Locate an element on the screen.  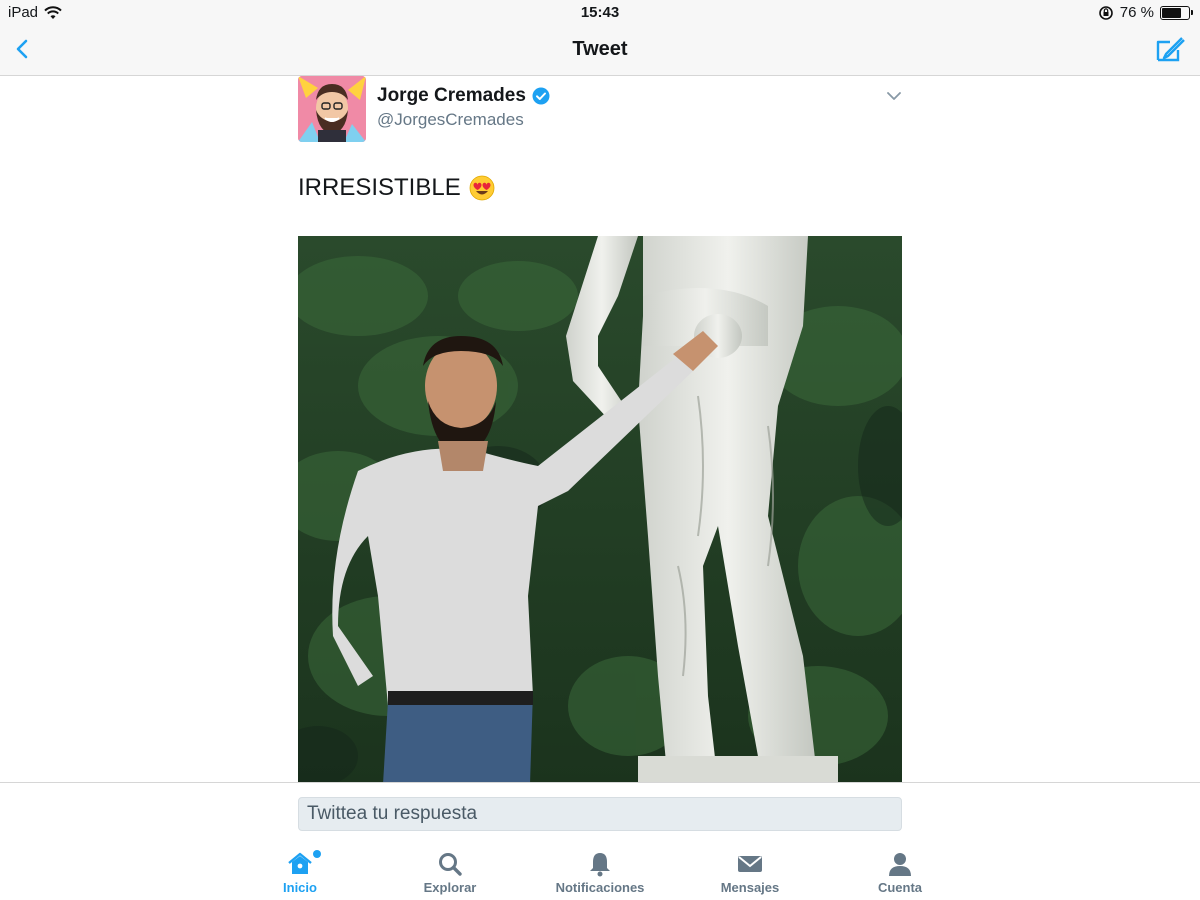
chevron-down-icon is located at coordinates (894, 96).